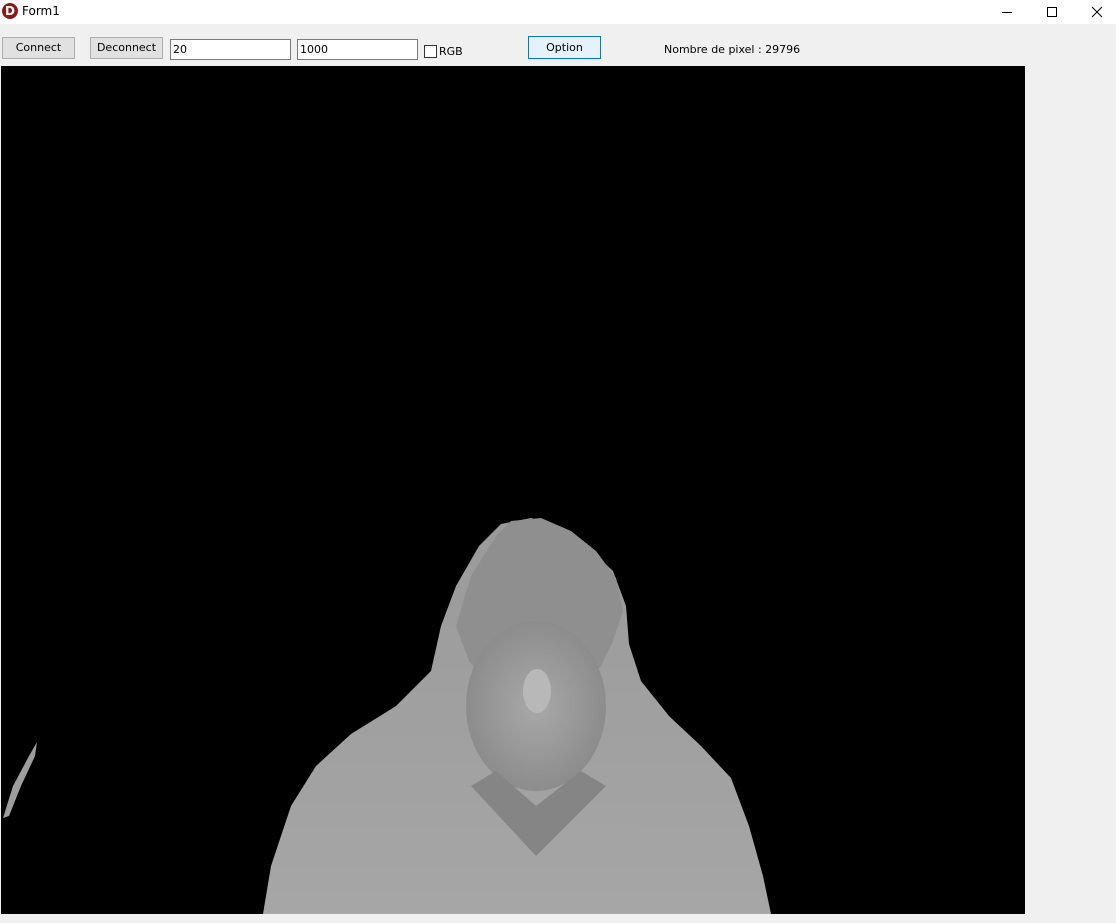 Image resolution: width=1116 pixels, height=923 pixels. Describe the element at coordinates (451, 51) in the screenshot. I see `rgb-checkbox-label: RGB` at that location.